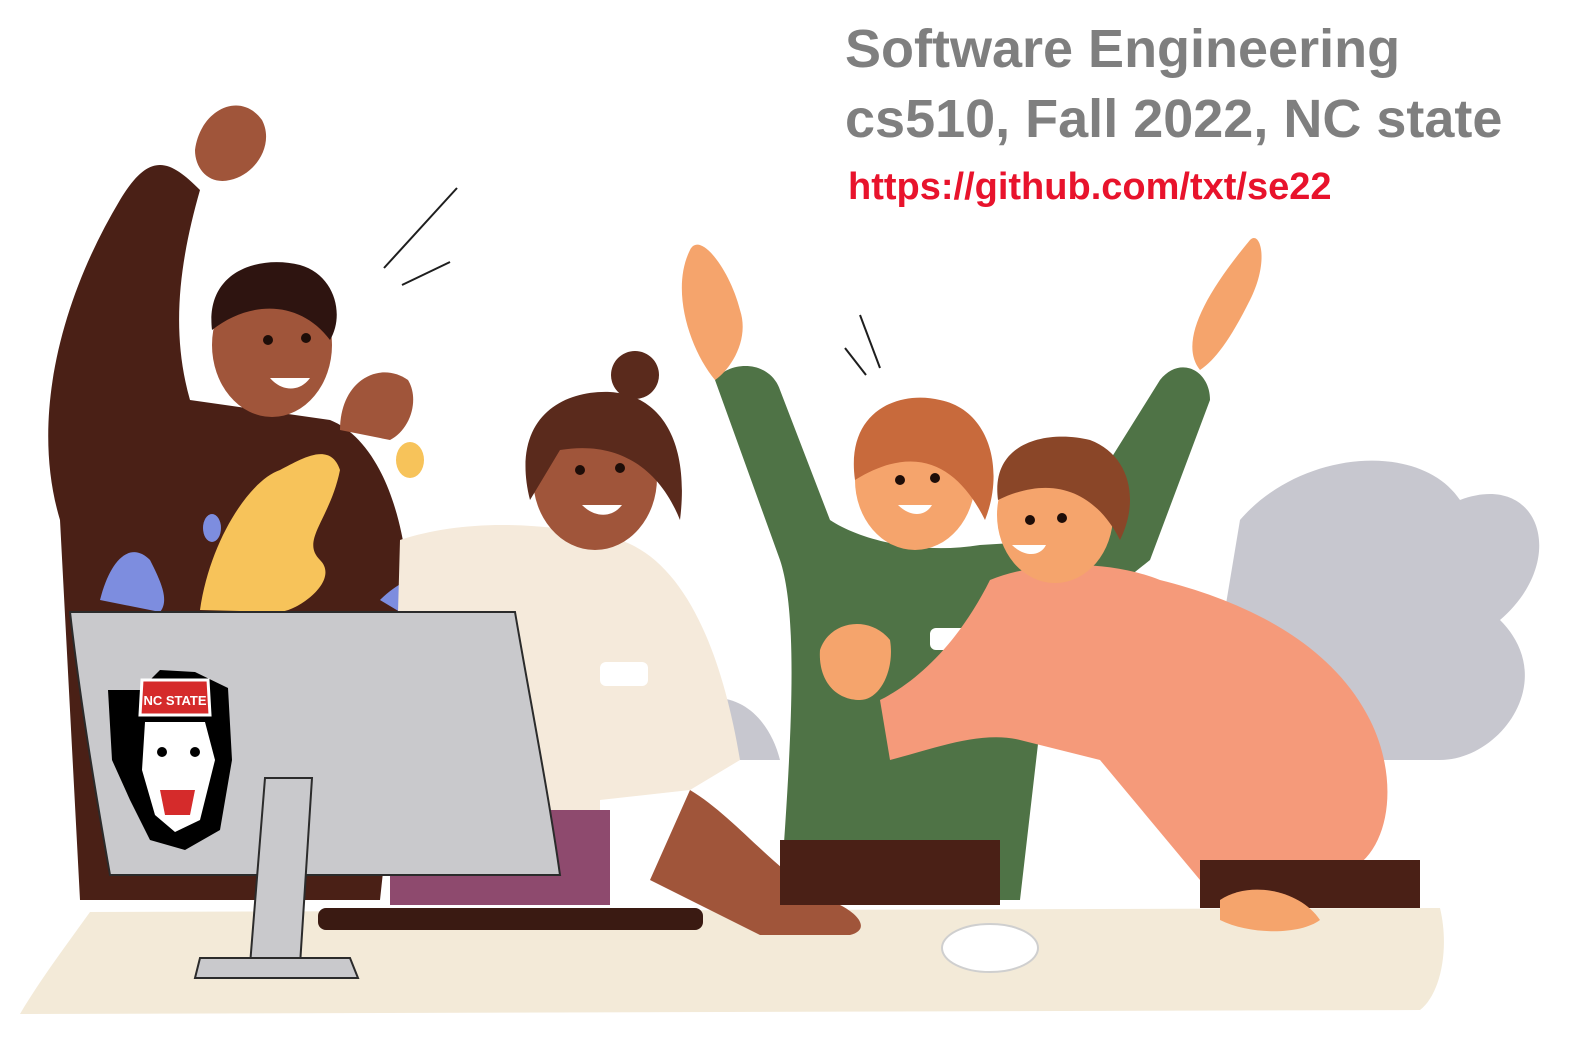  Describe the element at coordinates (990, 948) in the screenshot. I see `mouse` at that location.